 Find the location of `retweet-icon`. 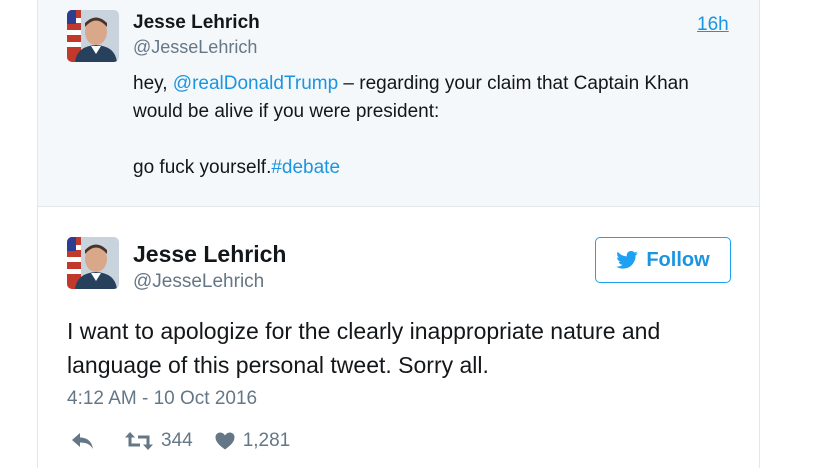

retweet-icon is located at coordinates (139, 441).